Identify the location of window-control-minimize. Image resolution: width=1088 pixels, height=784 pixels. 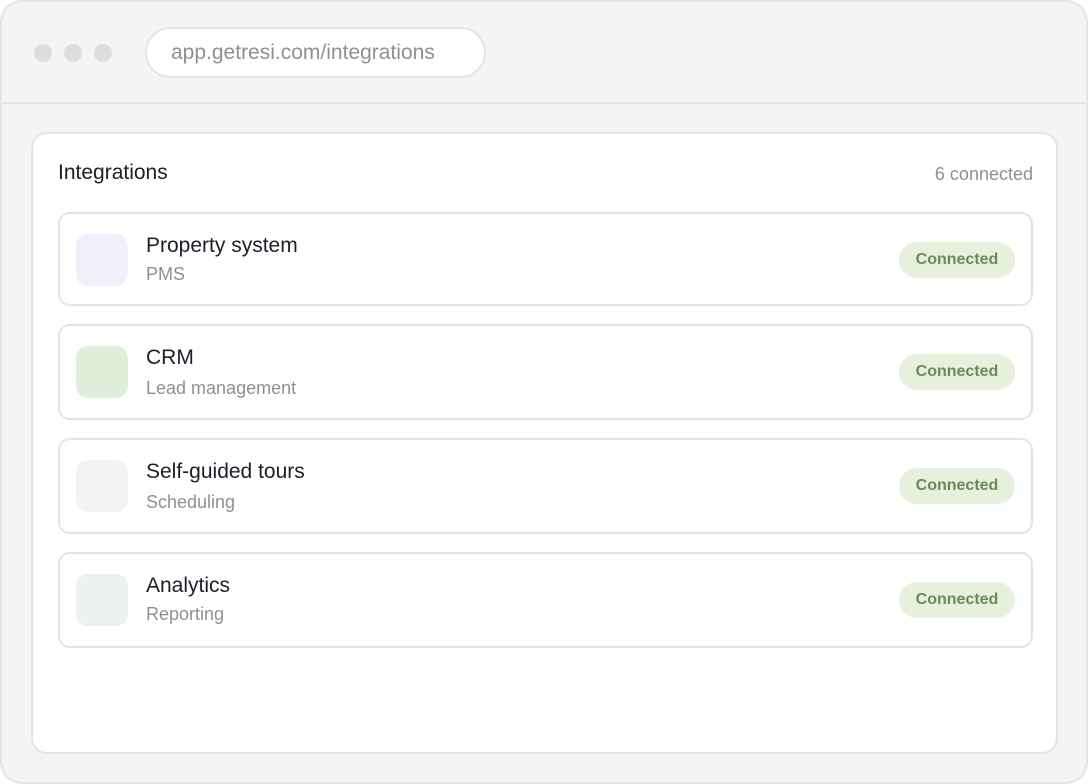
(73, 53).